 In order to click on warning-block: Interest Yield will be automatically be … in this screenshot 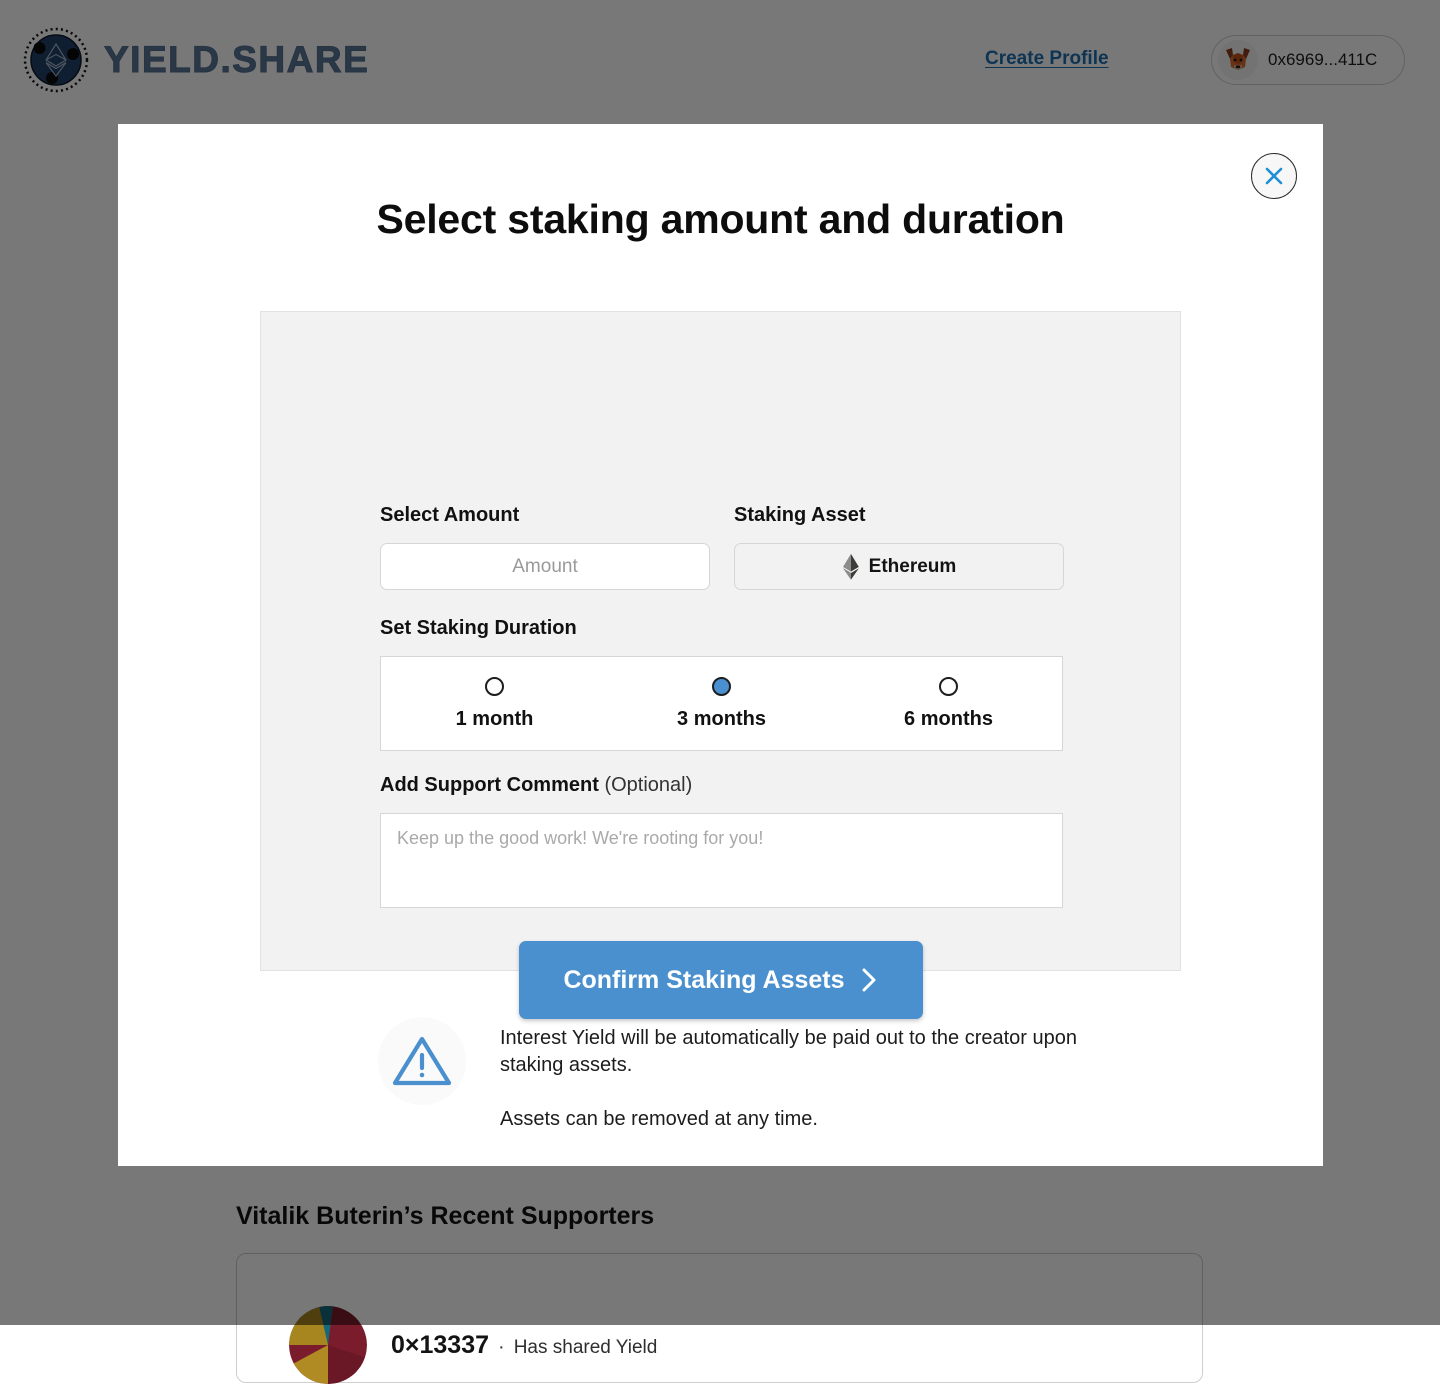, I will do `click(729, 1075)`.